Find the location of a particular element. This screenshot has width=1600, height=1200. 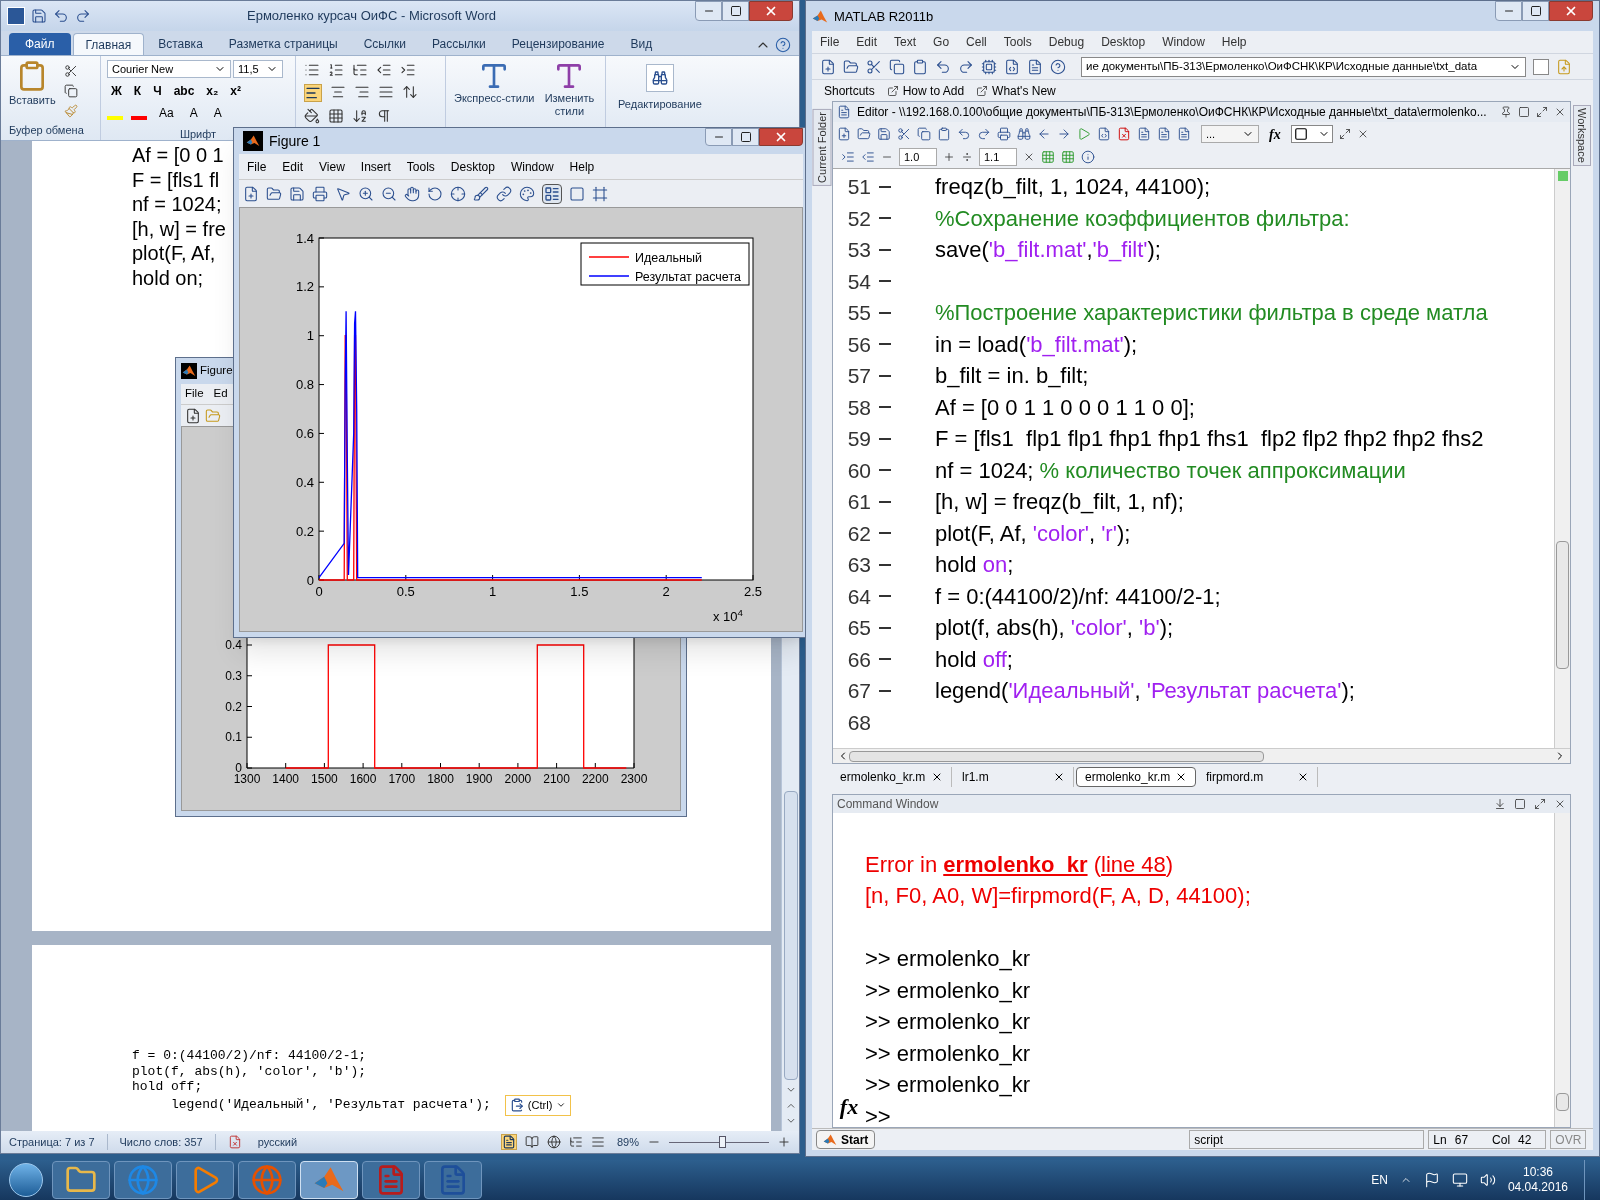

font-size-field: 11,5 is located at coordinates (258, 69).